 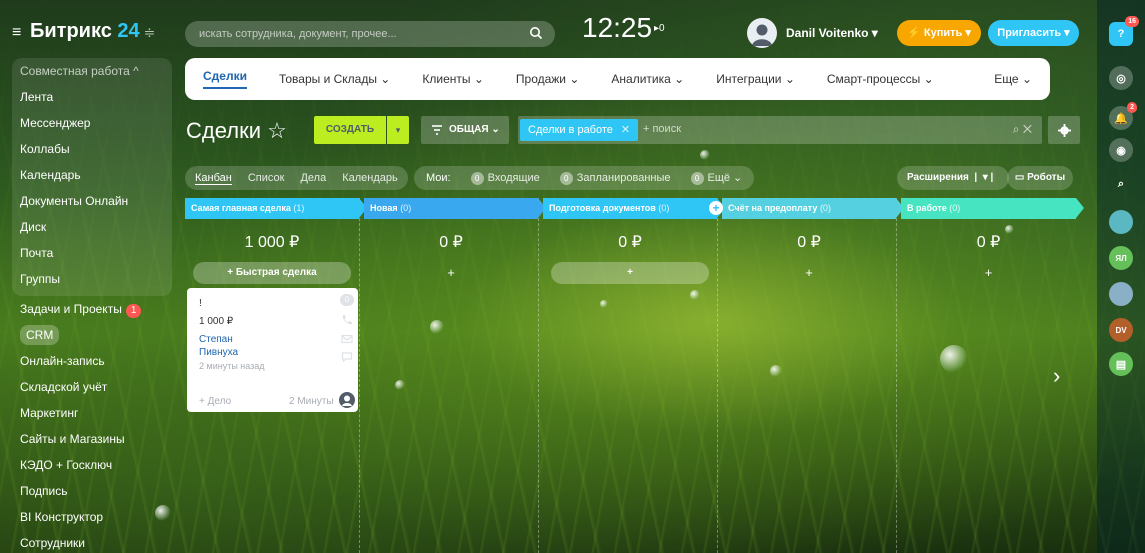 I want to click on add-activity-link: + Дело, so click(x=215, y=401).